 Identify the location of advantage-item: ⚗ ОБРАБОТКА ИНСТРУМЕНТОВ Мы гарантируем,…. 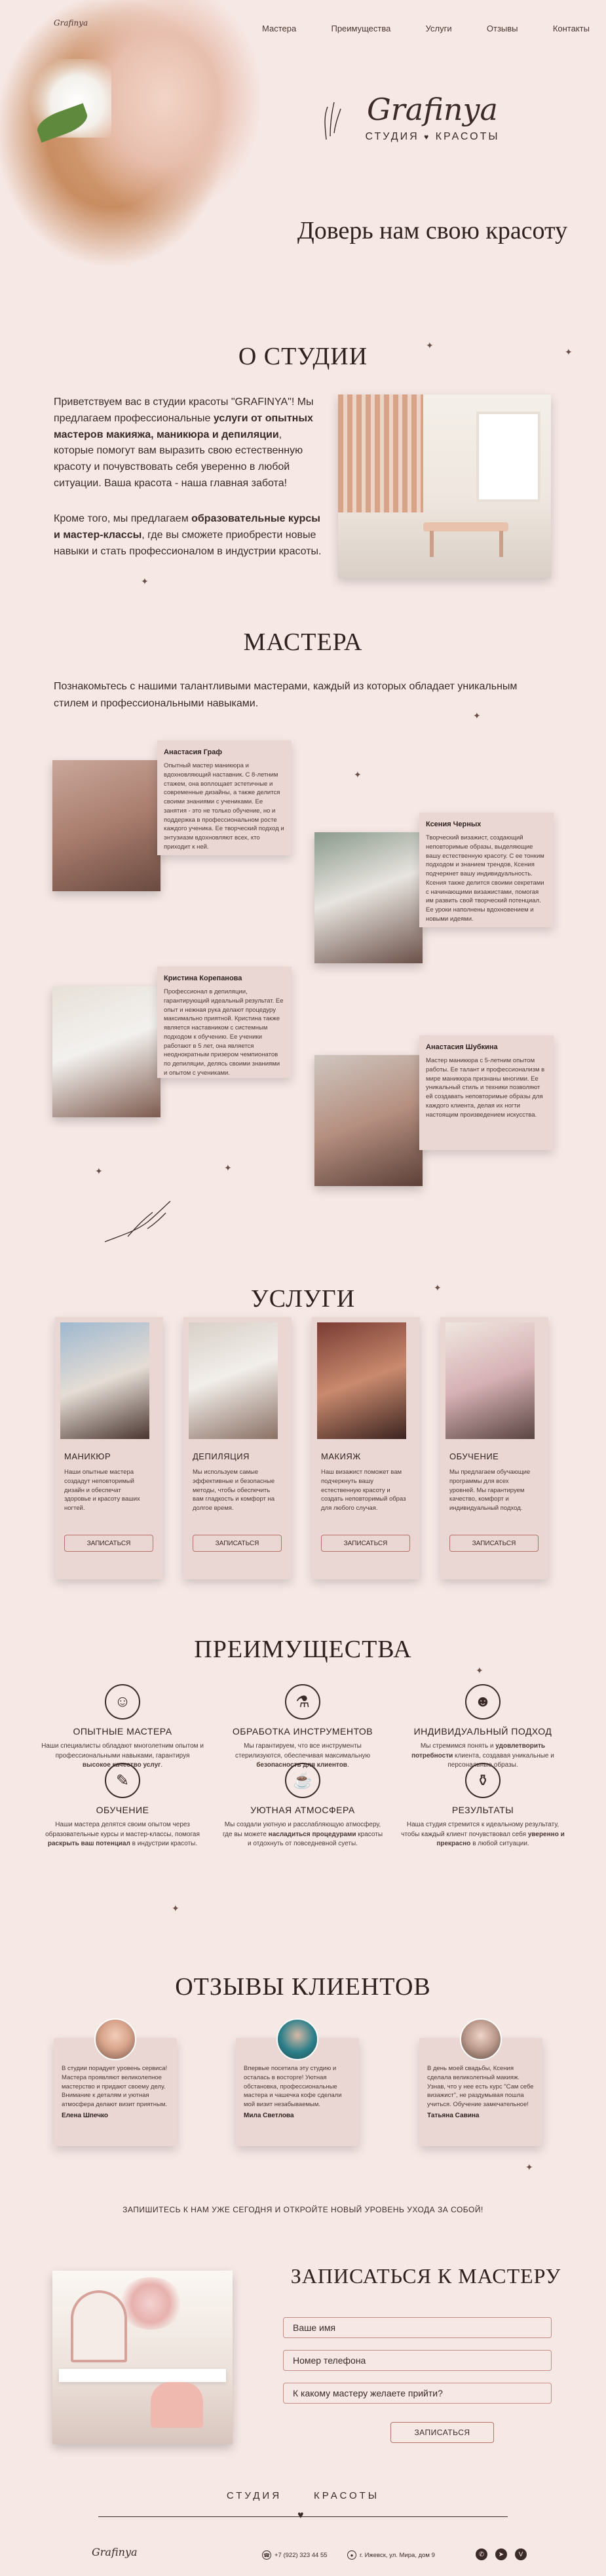
(303, 1727).